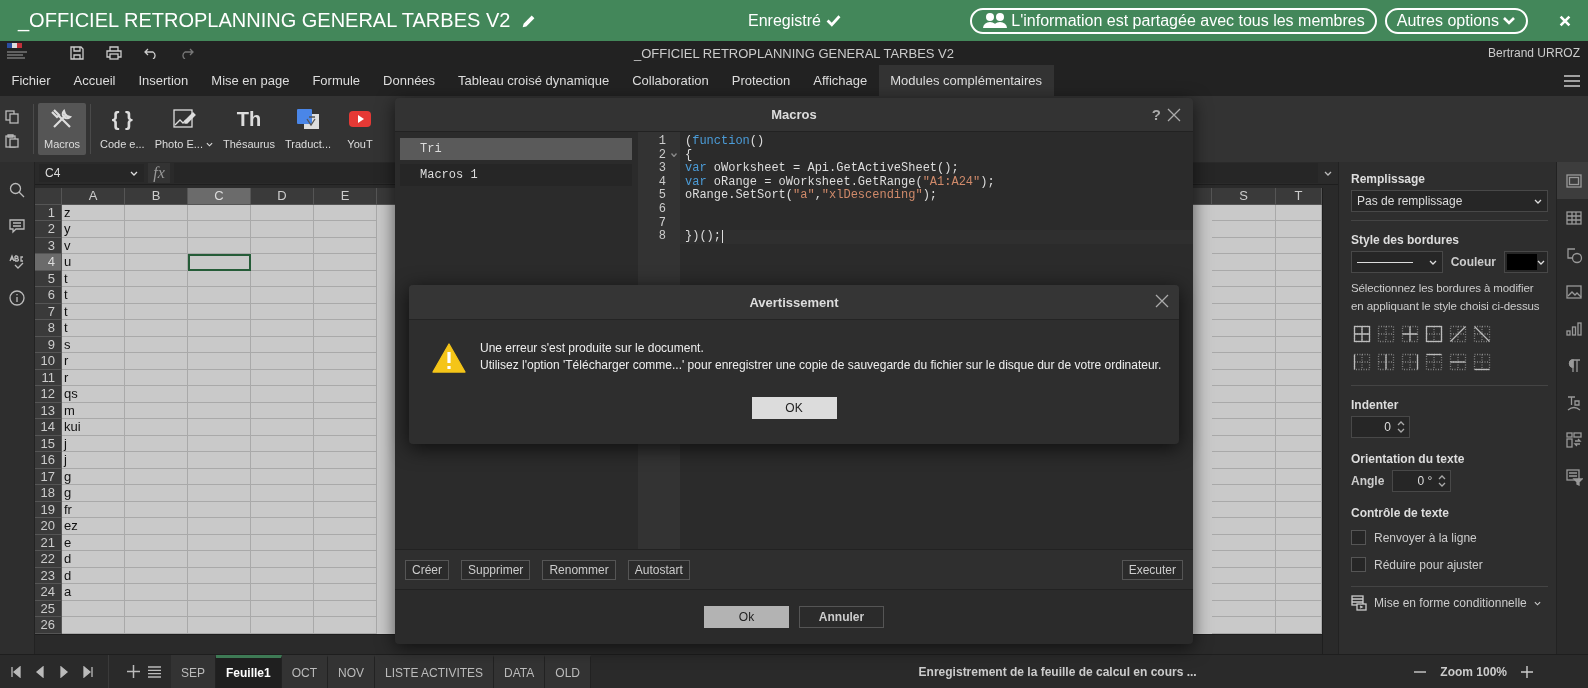 The width and height of the screenshot is (1588, 688). What do you see at coordinates (1526, 262) in the screenshot?
I see `color-picker` at bounding box center [1526, 262].